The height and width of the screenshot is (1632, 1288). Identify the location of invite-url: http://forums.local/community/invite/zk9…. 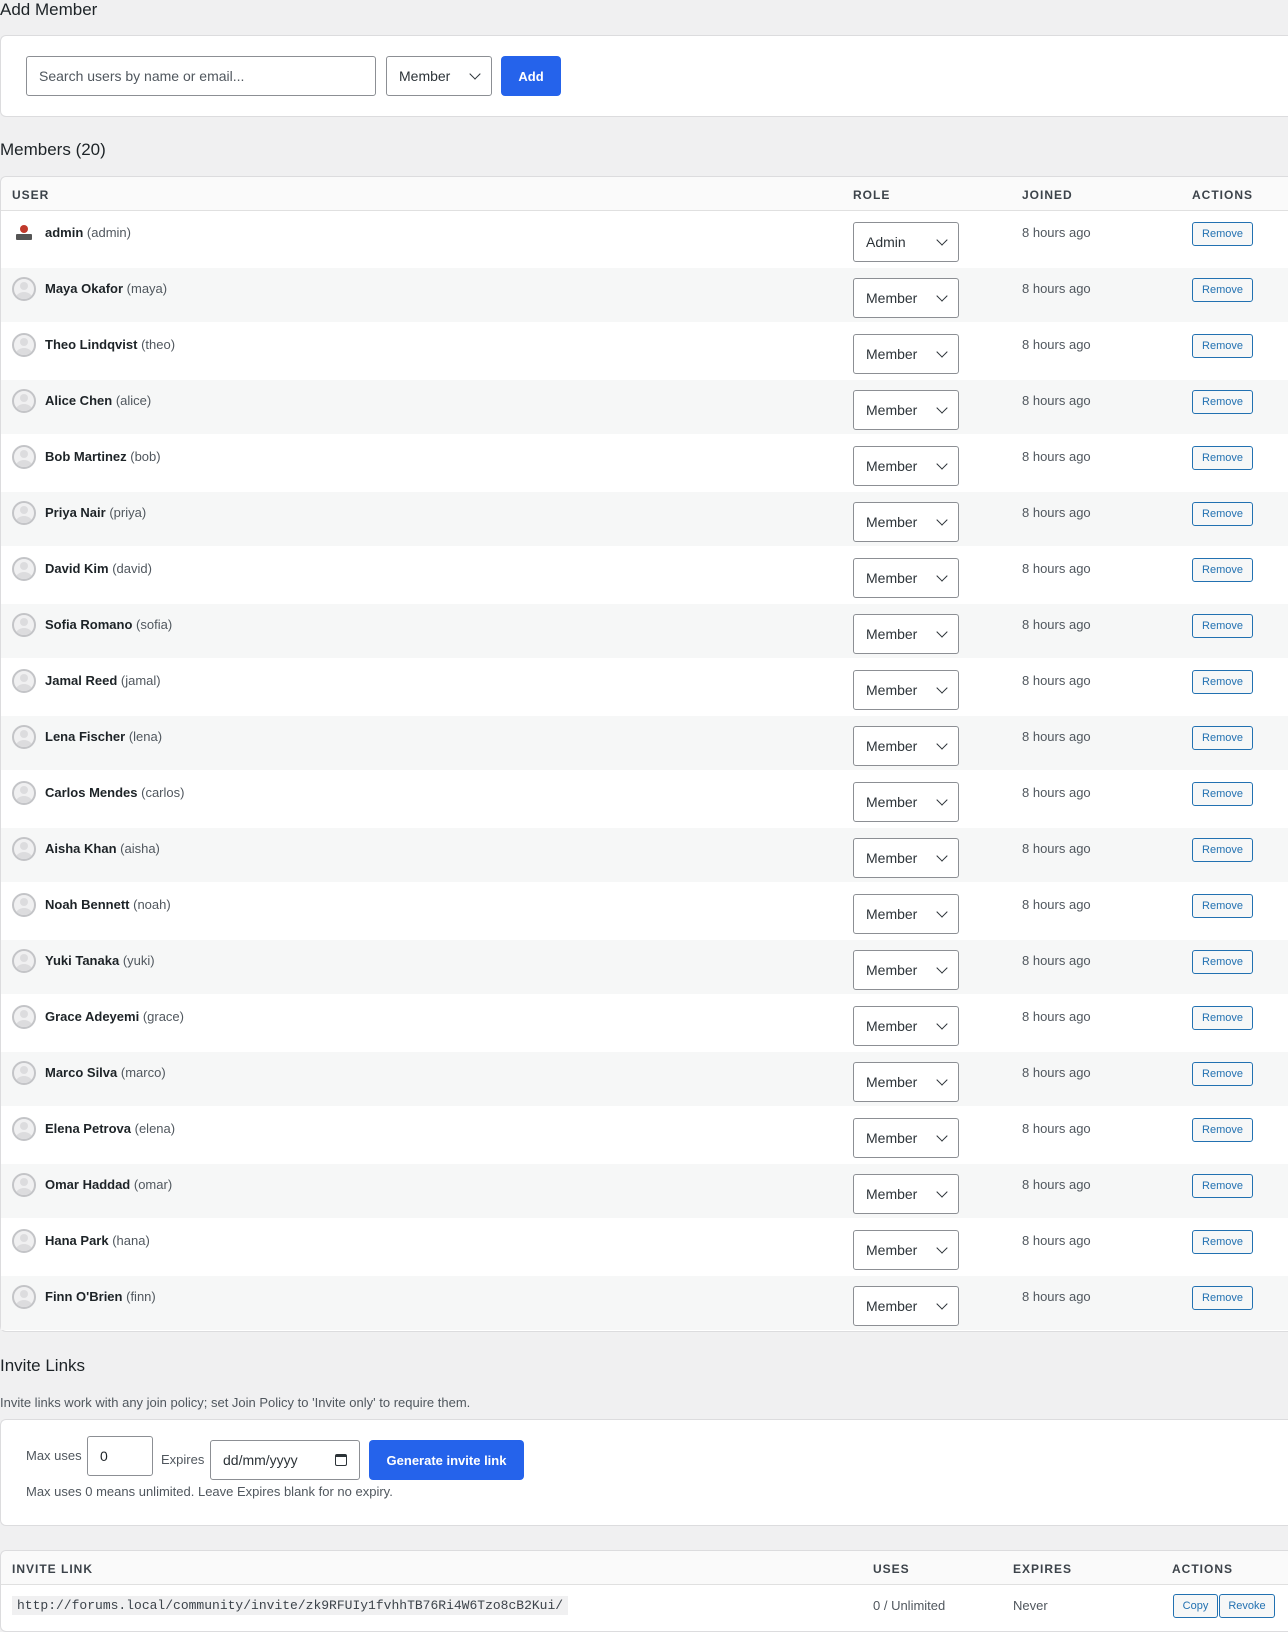
(290, 1605).